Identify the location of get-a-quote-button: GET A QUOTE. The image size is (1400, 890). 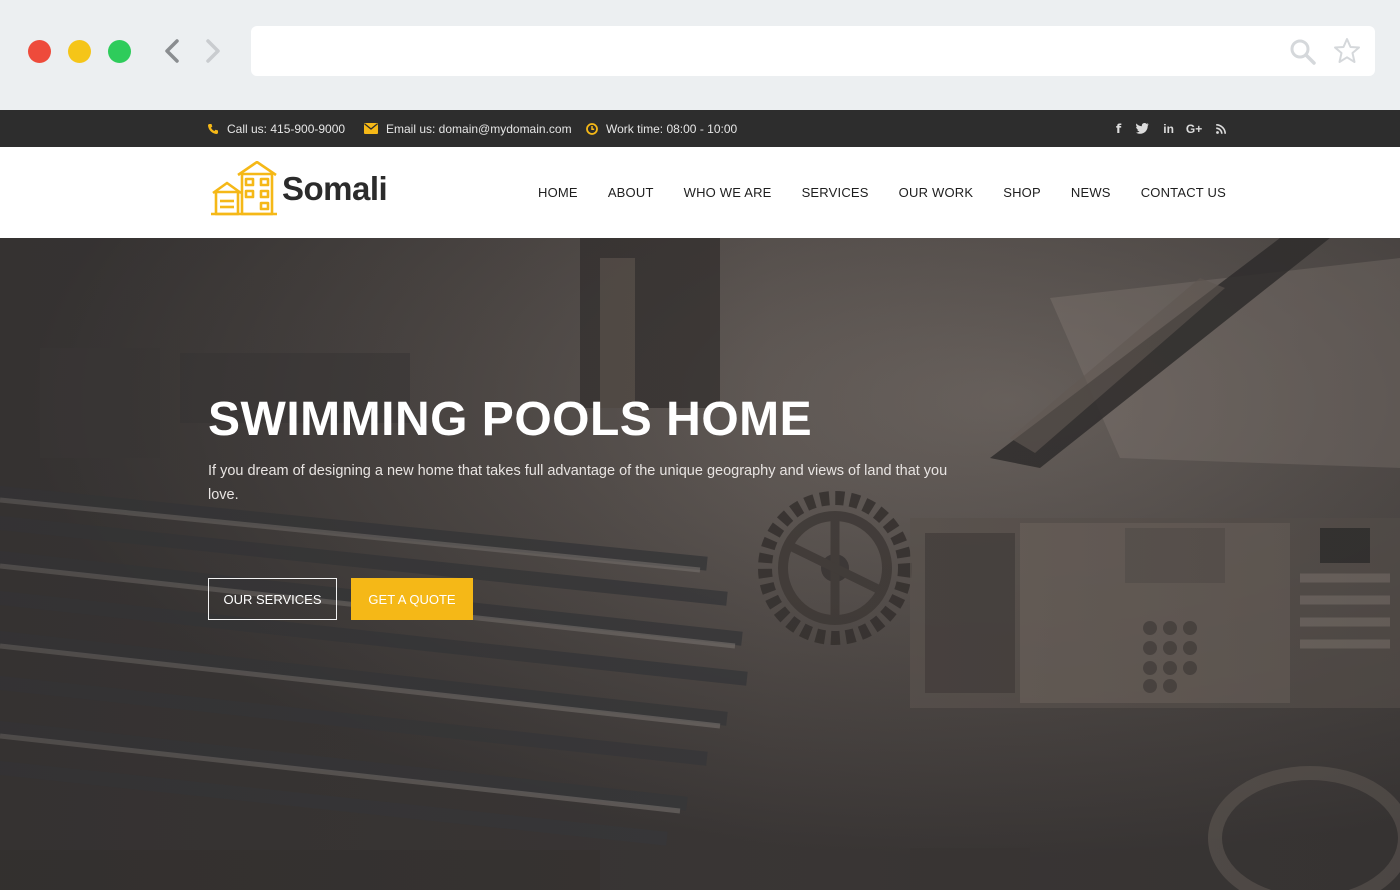
(412, 599).